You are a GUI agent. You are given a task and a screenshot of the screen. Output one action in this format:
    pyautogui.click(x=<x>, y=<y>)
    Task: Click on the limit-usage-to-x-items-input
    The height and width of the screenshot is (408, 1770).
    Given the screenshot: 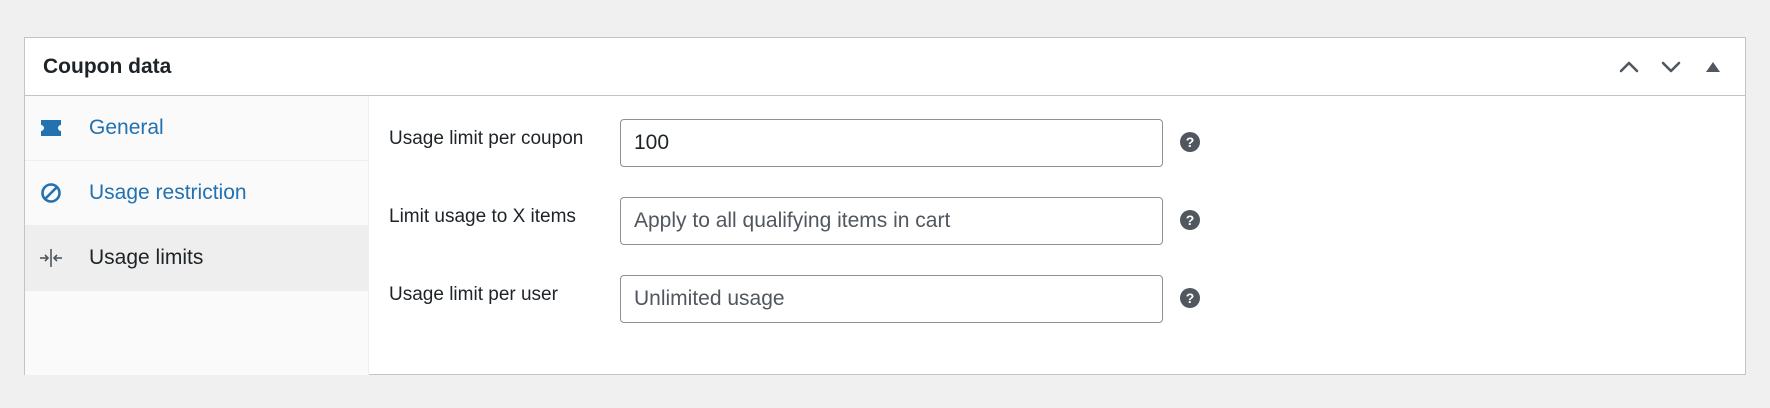 What is the action you would take?
    pyautogui.click(x=891, y=221)
    